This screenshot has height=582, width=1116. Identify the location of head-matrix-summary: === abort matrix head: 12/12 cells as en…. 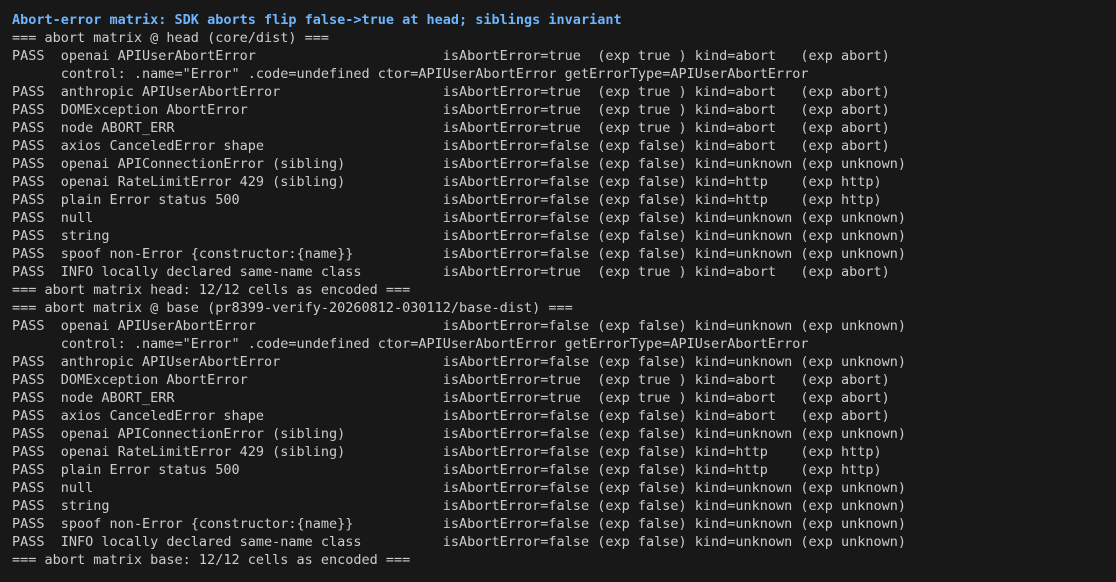
(211, 290).